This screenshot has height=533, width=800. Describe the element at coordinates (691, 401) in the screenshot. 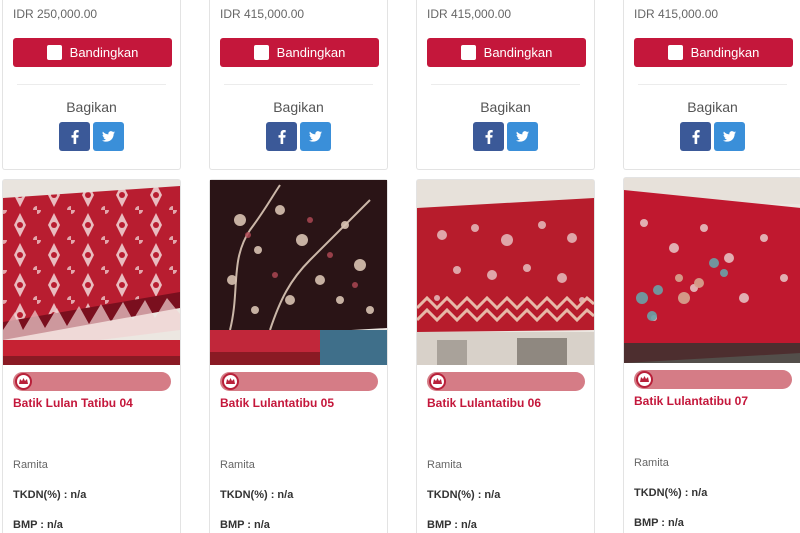

I see `product-title: Batik Lulantatibu 07` at that location.